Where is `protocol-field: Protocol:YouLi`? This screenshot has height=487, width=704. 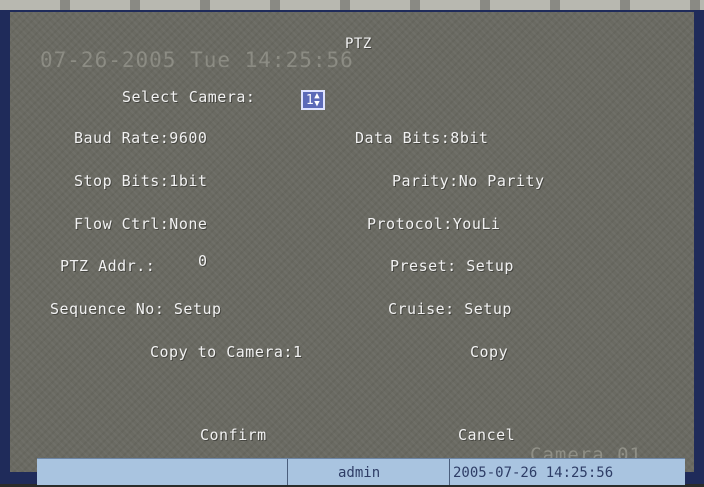
protocol-field: Protocol:YouLi is located at coordinates (433, 224).